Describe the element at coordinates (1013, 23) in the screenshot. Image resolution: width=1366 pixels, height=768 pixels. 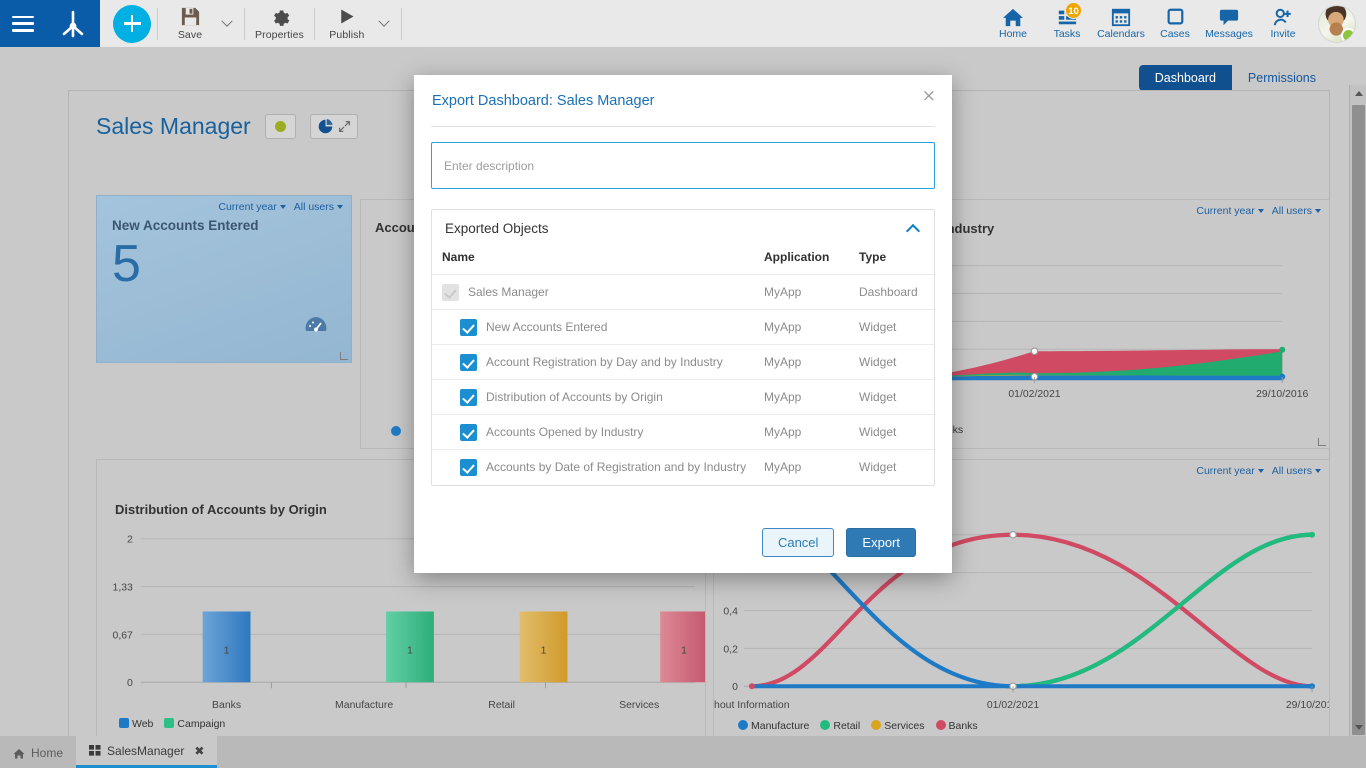
I see `nav-home: Home` at that location.